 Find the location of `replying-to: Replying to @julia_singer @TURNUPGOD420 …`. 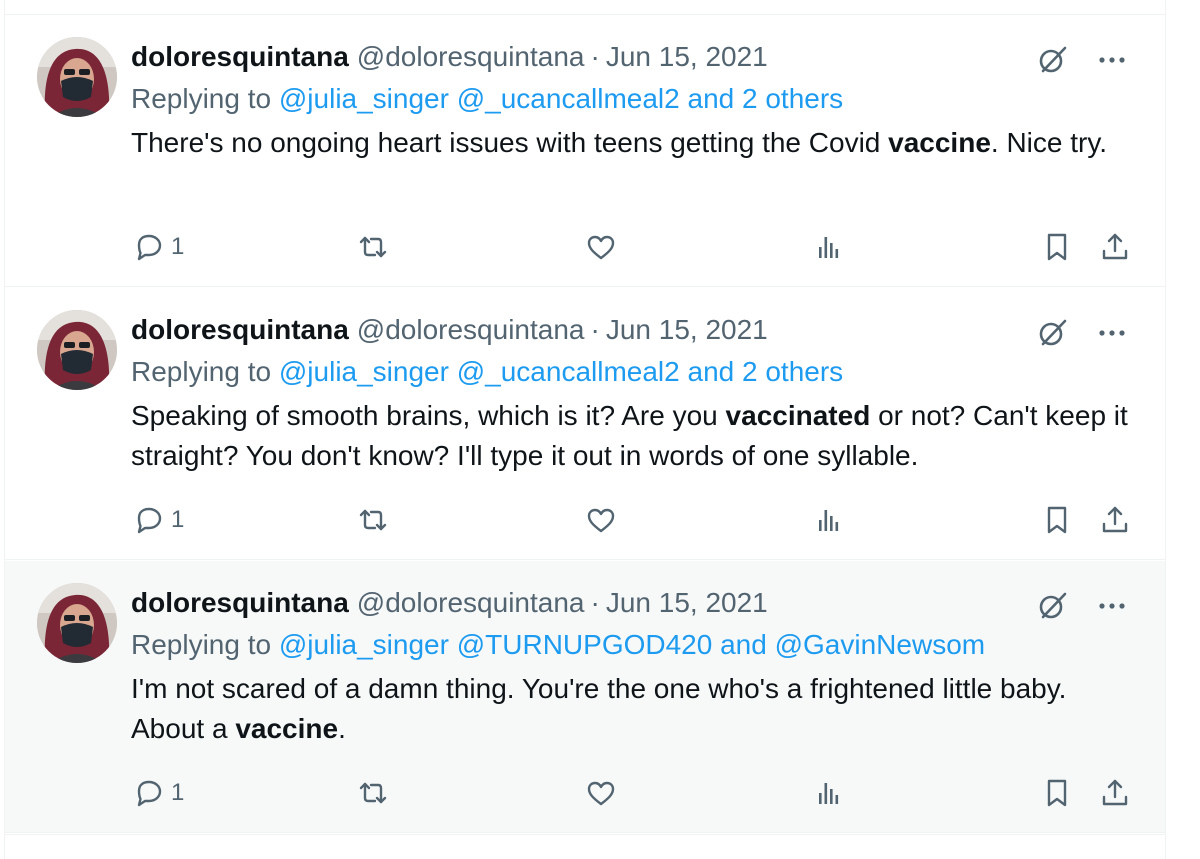

replying-to: Replying to @julia_singer @TURNUPGOD420 … is located at coordinates (558, 645).